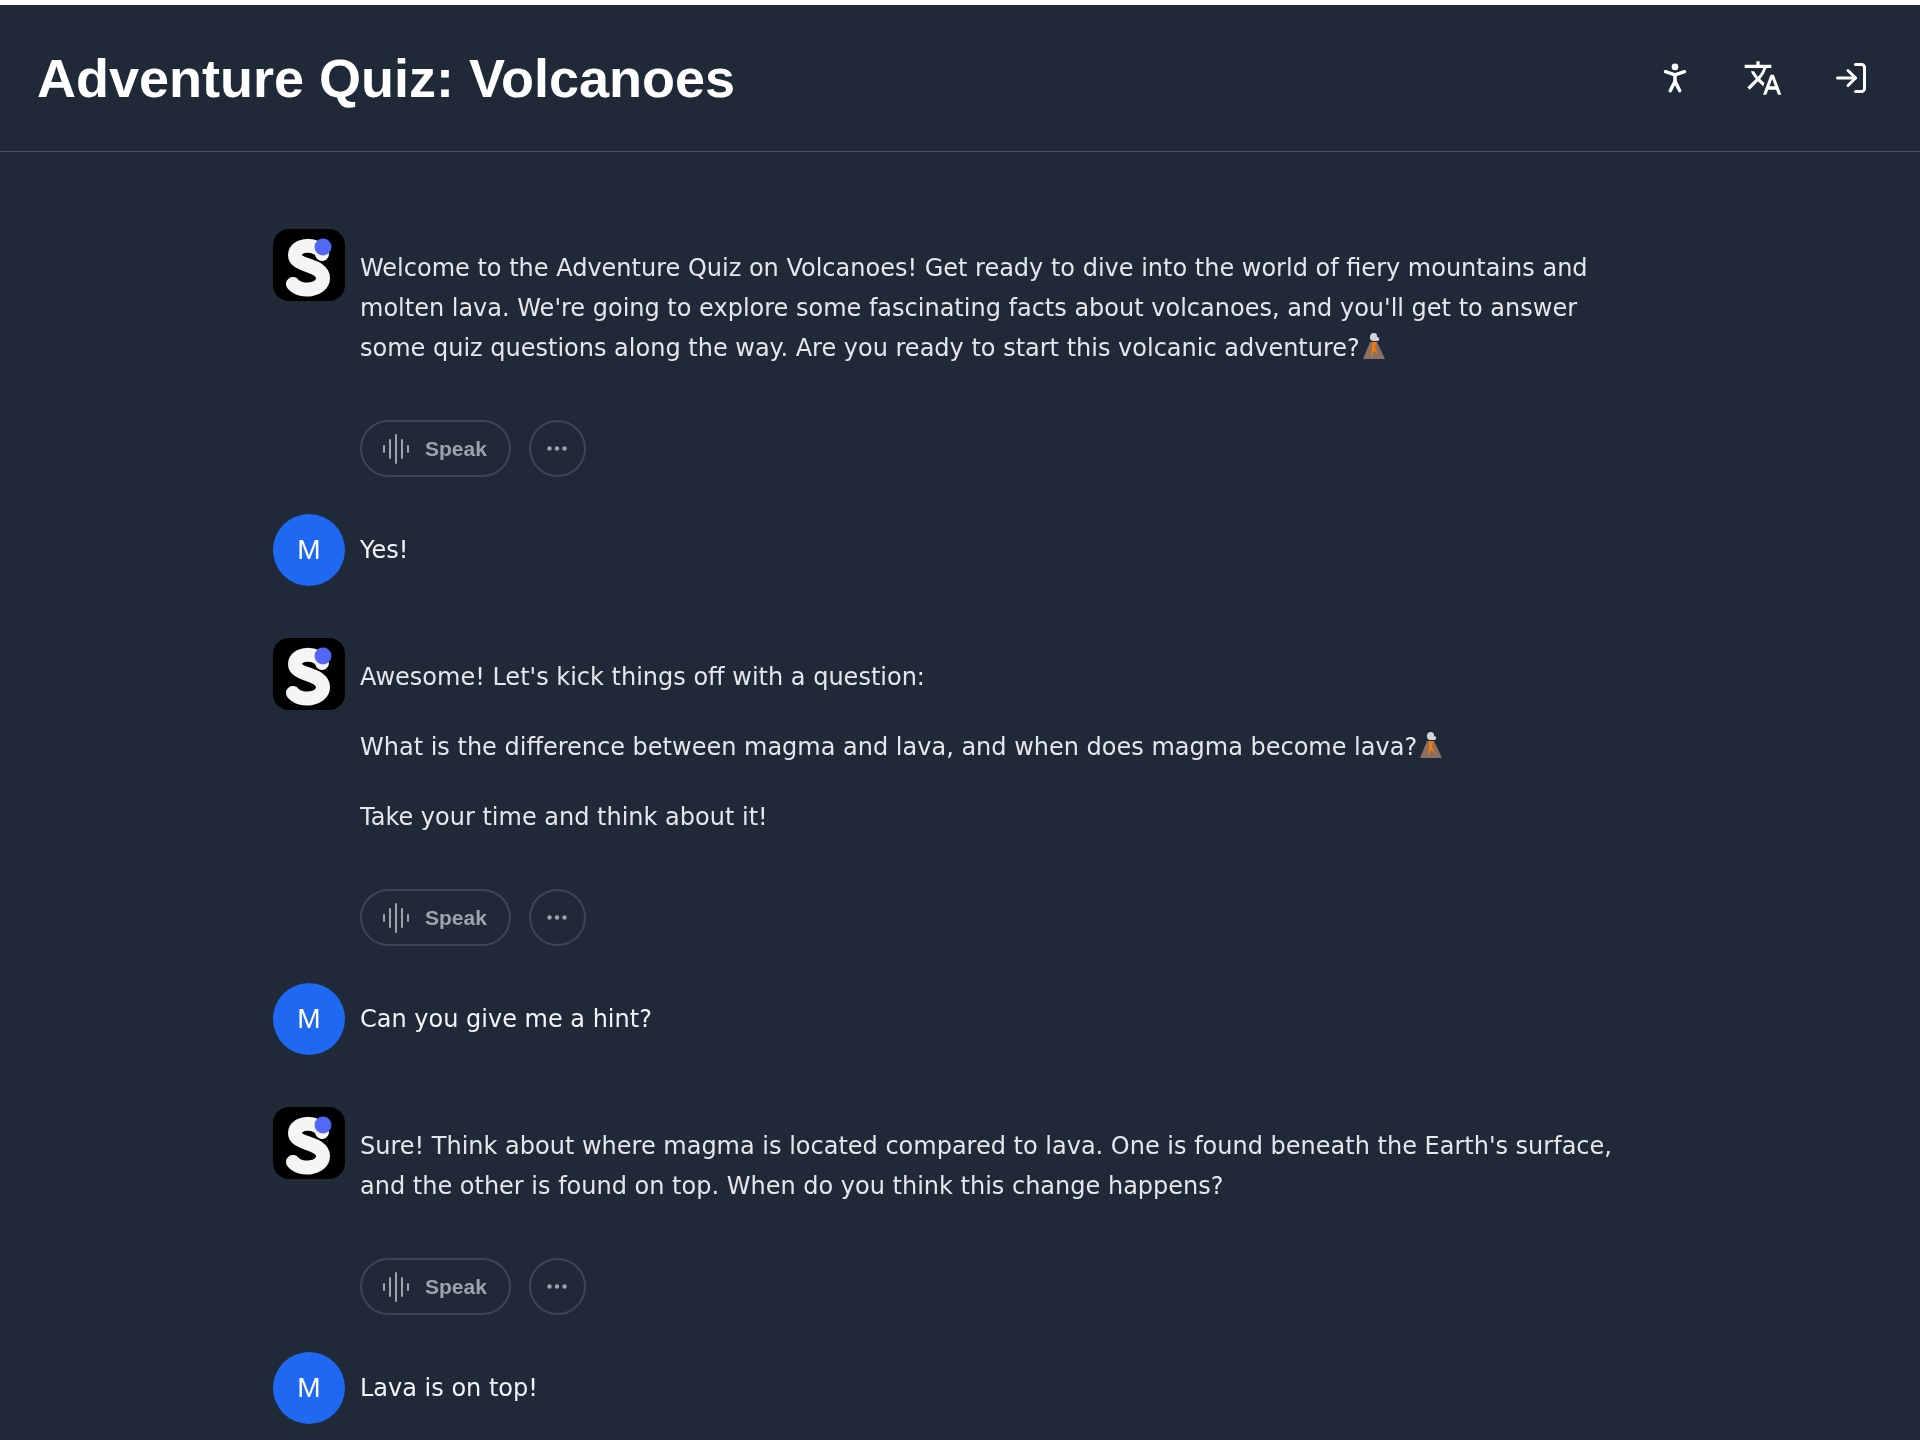  Describe the element at coordinates (449, 1388) in the screenshot. I see `message-text: Lava is on top!` at that location.